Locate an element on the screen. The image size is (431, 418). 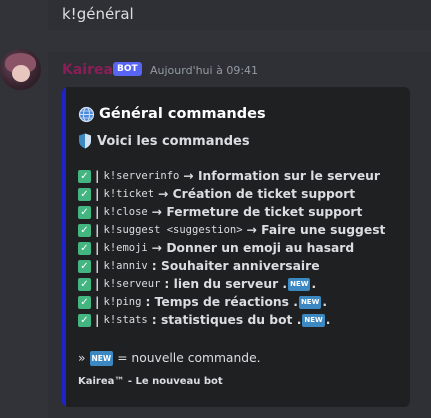
command-row: ✓ | k!emoji → Donner un emoji au hasard is located at coordinates (231, 248).